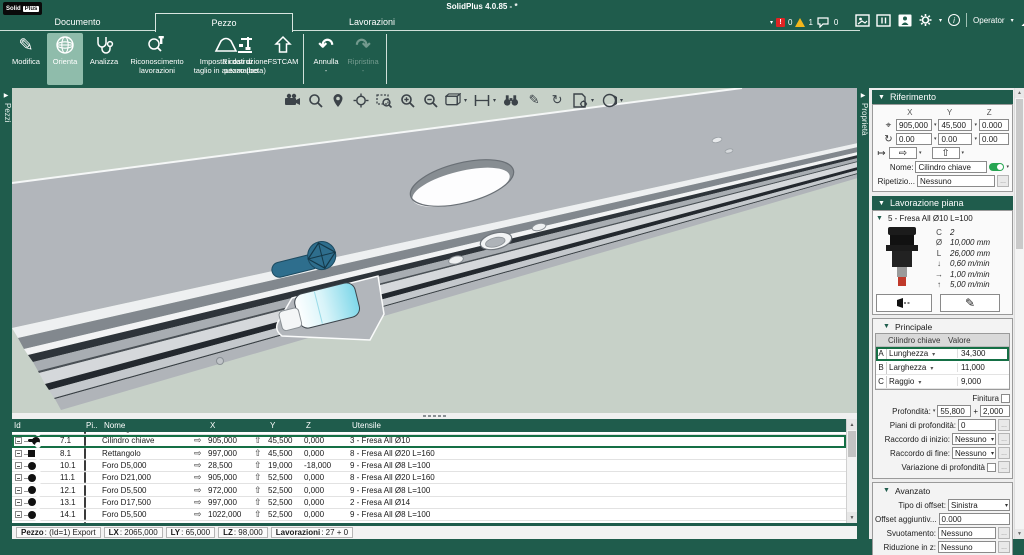  Describe the element at coordinates (955, 139) in the screenshot. I see `rotation-y-input: 0.00` at that location.